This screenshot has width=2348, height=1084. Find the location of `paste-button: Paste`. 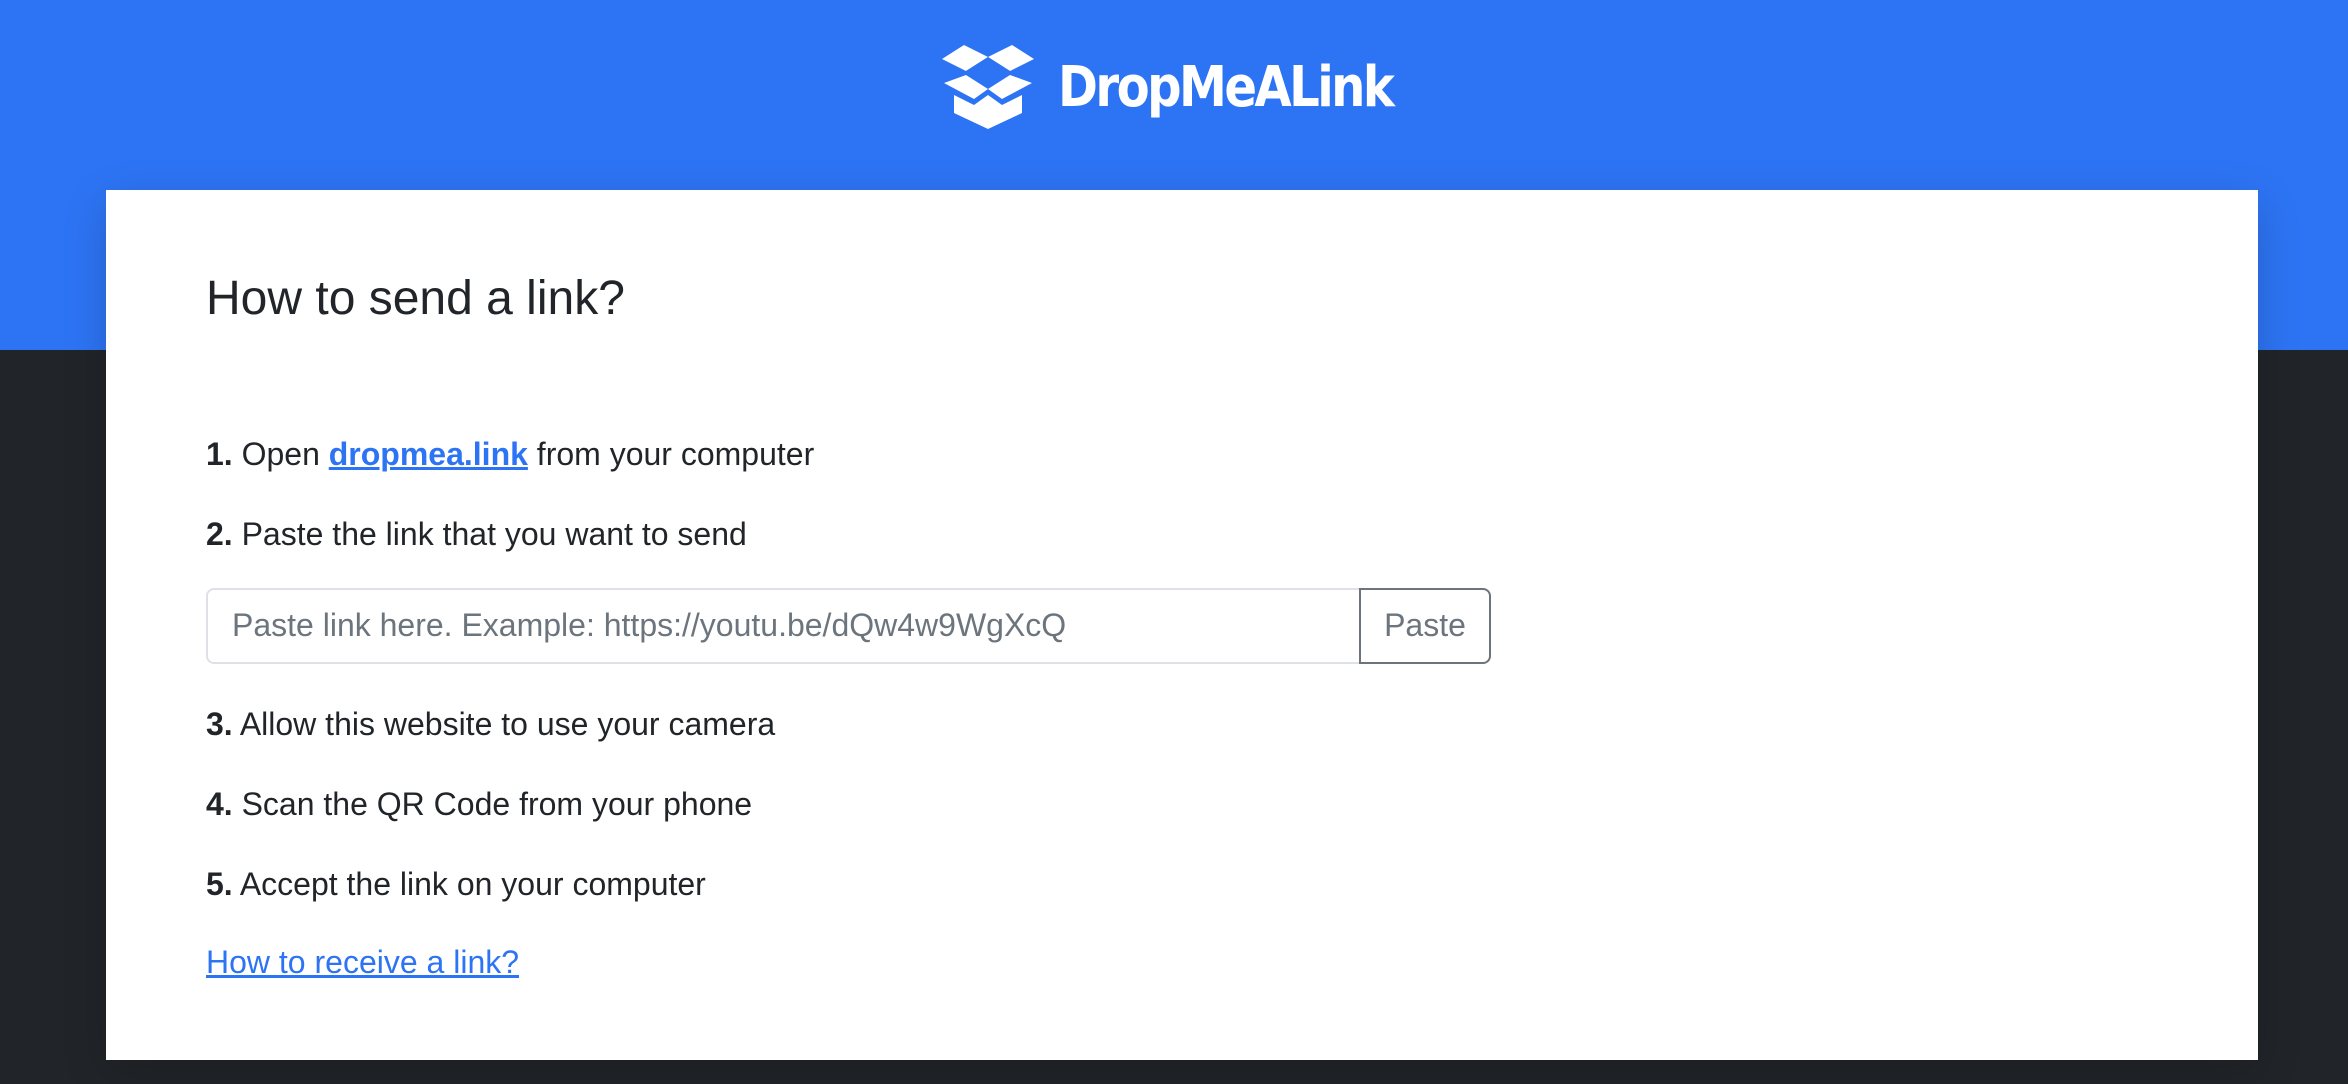

paste-button: Paste is located at coordinates (1425, 625).